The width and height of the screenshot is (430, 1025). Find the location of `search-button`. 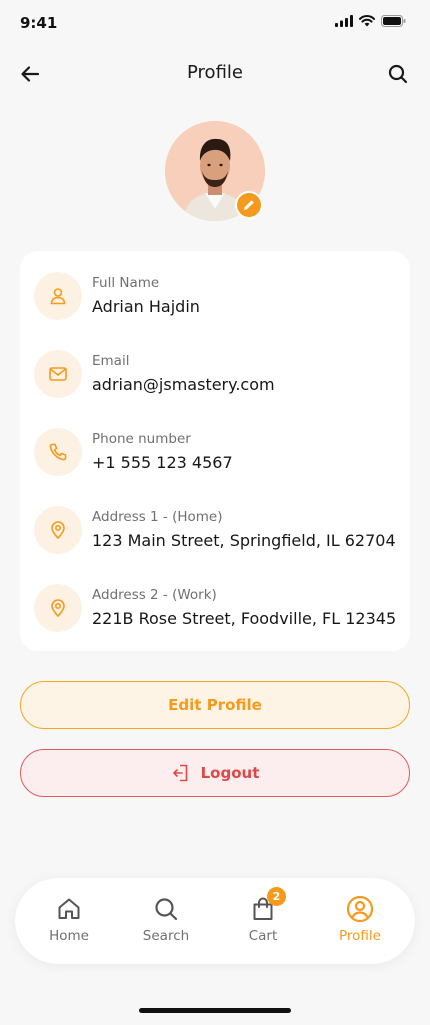

search-button is located at coordinates (398, 74).